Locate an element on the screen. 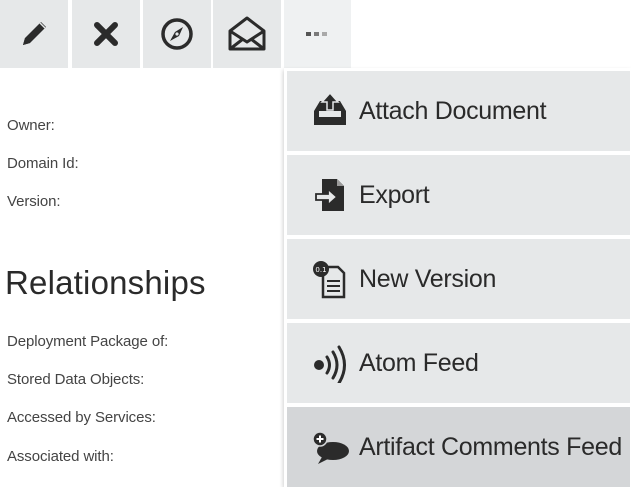 Image resolution: width=631 pixels, height=487 pixels. relationship-stored-data-objects: Stored Data Objects: is located at coordinates (76, 379).